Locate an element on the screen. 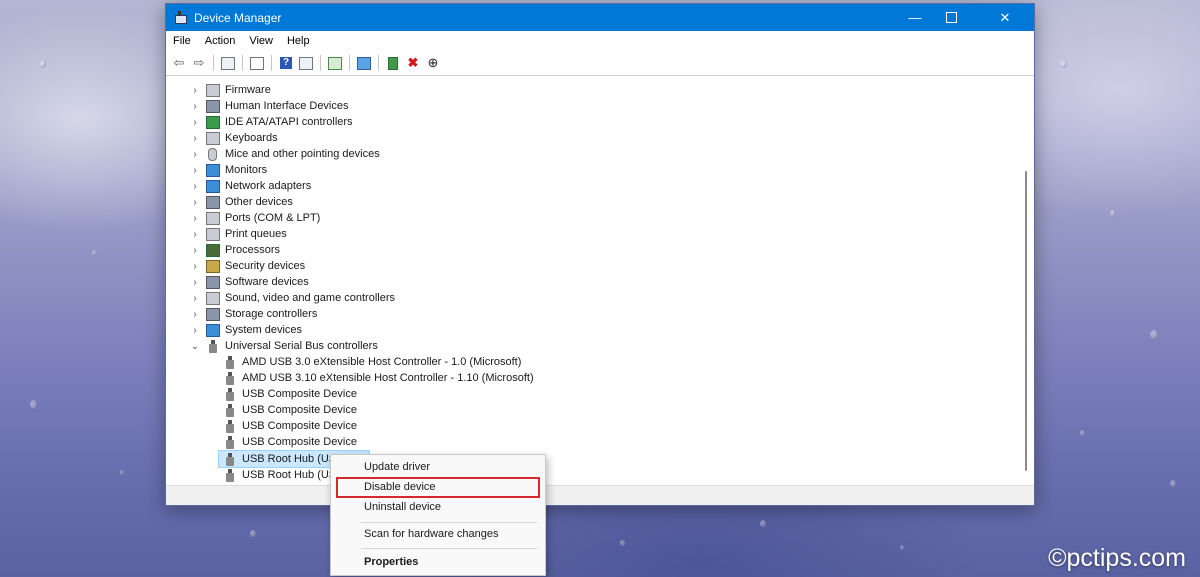 Image resolution: width=1200 pixels, height=577 pixels. menu-file: File is located at coordinates (182, 41).